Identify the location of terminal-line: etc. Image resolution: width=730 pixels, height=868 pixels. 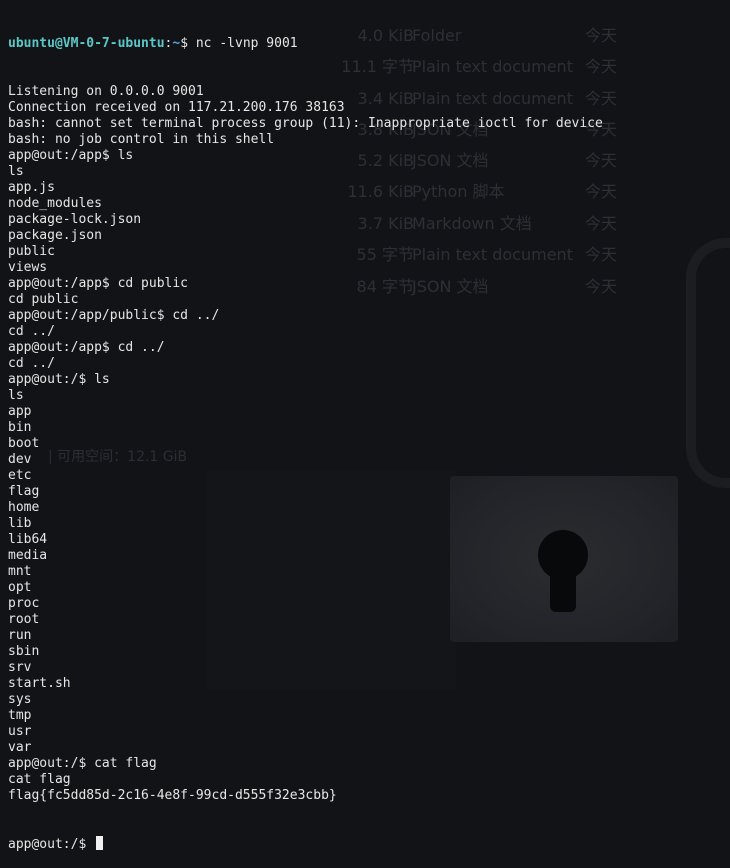
(20, 475).